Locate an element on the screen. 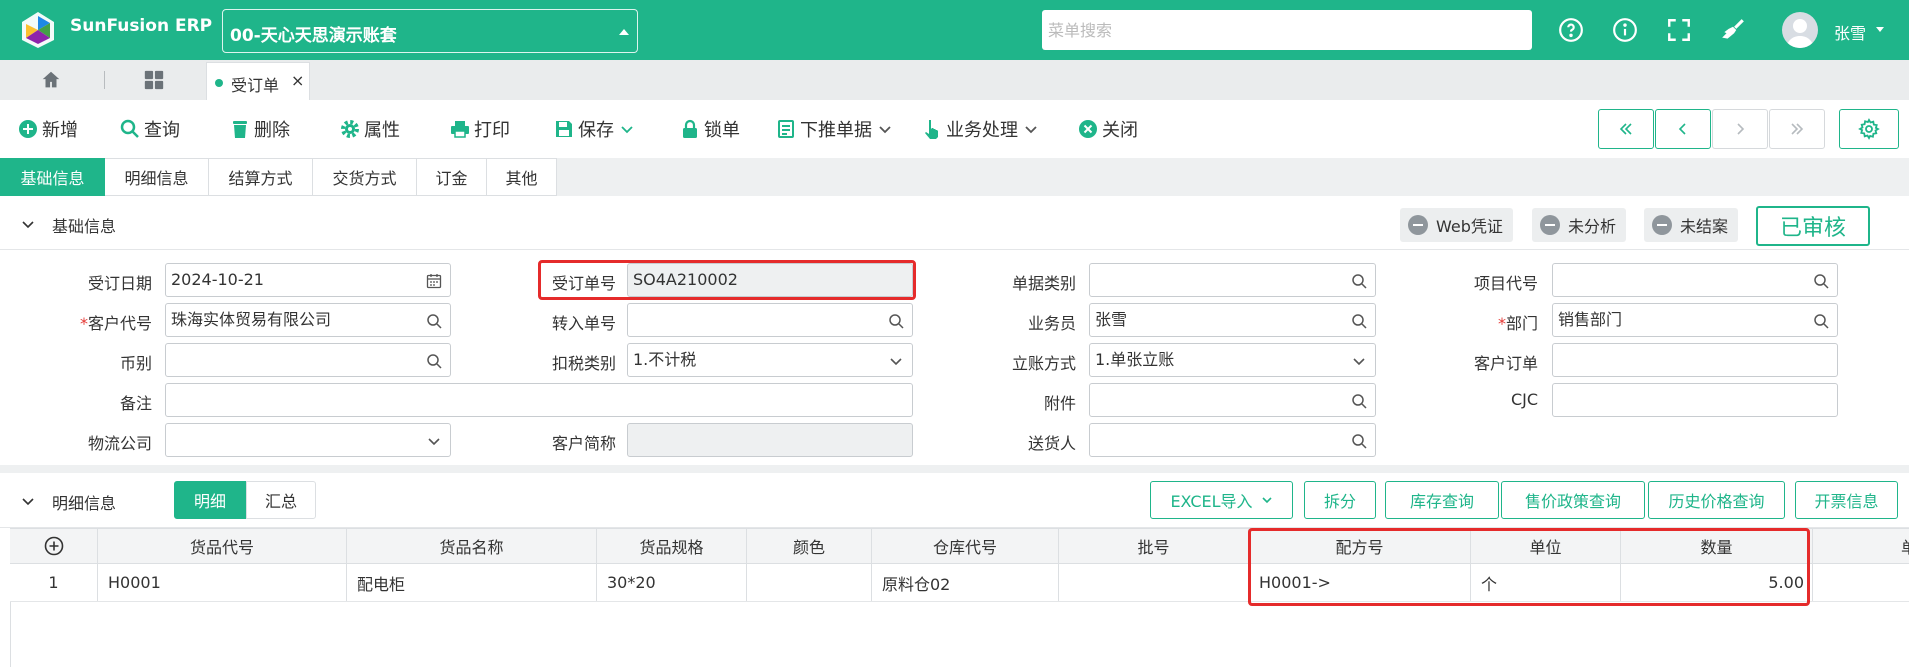  table-row: 1 H0001 配电柜 30*20 原料仓02 H0001-> 个 5.00 is located at coordinates (959, 583).